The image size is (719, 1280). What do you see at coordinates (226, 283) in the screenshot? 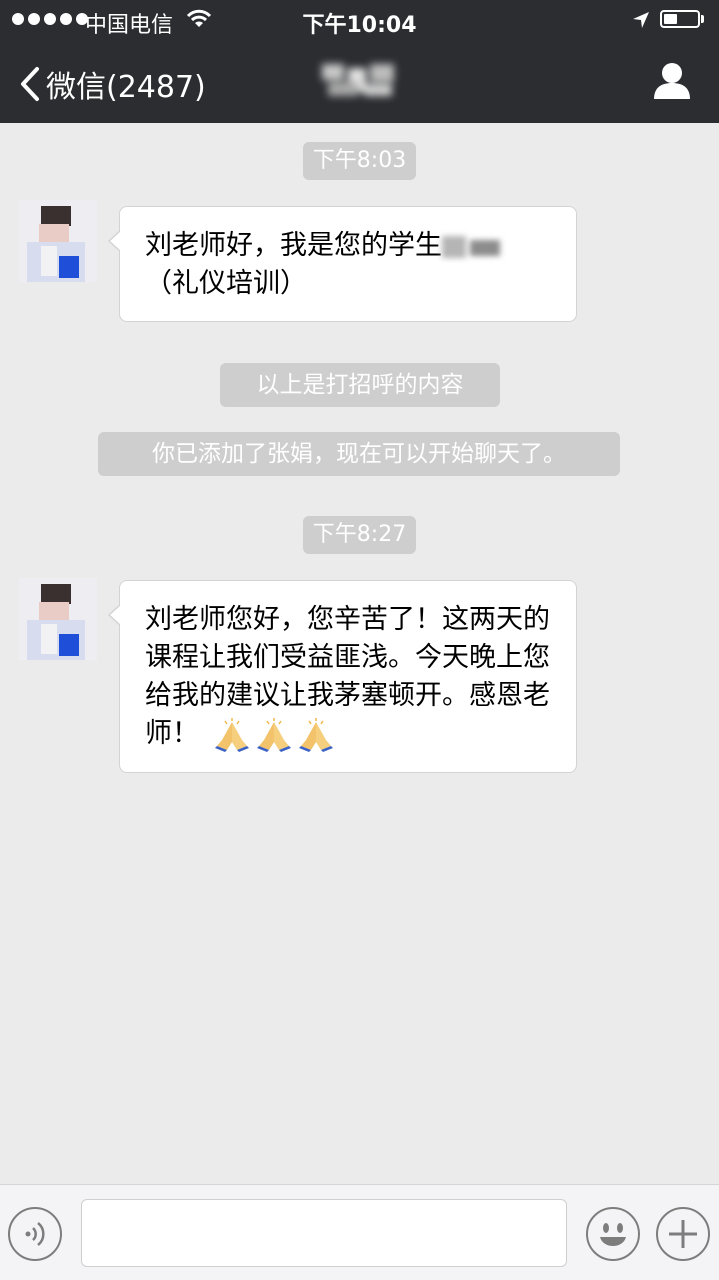
I see `message-text-continued: （礼仪培训）` at bounding box center [226, 283].